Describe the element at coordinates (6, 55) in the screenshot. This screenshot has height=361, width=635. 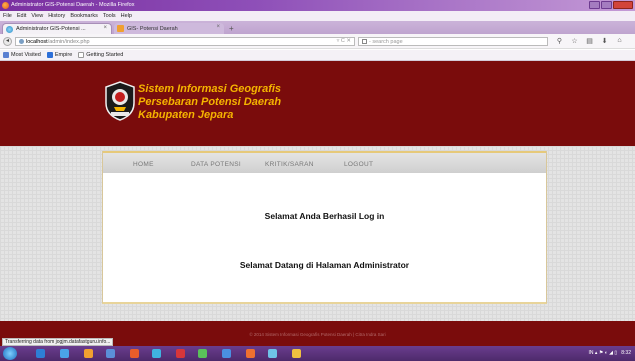
I see `bookmark-folder-icon` at that location.